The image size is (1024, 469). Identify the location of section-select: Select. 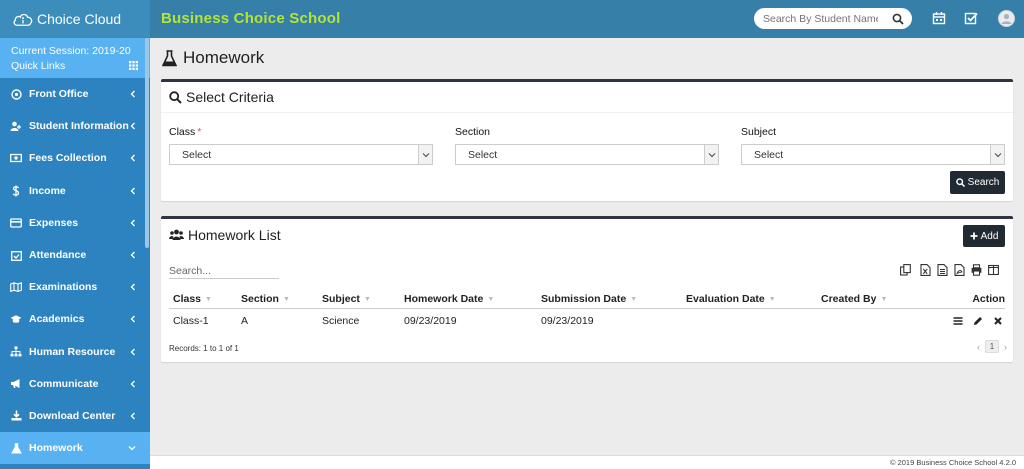
(587, 154).